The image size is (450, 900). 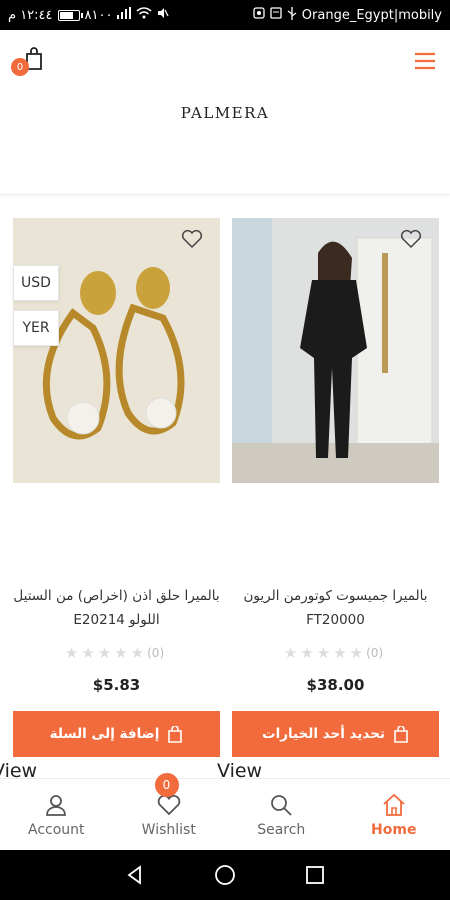 I want to click on nav-account-label: Account, so click(x=56, y=829).